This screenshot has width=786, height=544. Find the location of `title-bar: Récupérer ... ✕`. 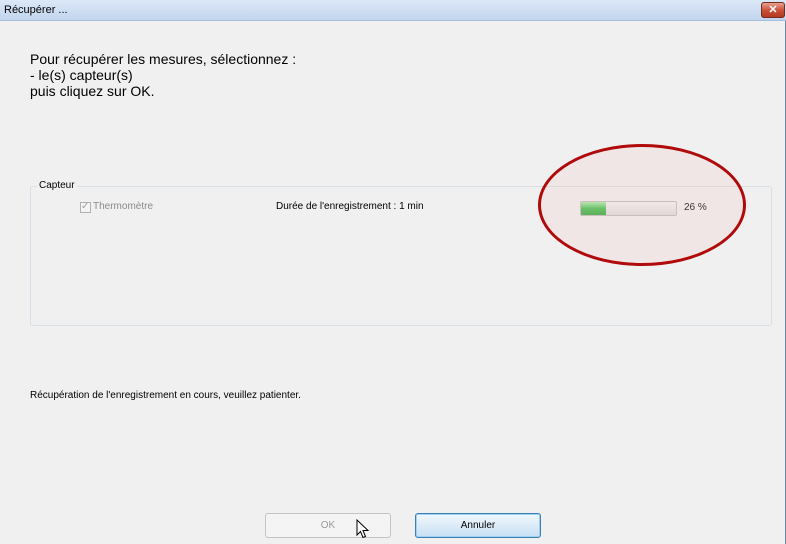

title-bar: Récupérer ... ✕ is located at coordinates (393, 10).